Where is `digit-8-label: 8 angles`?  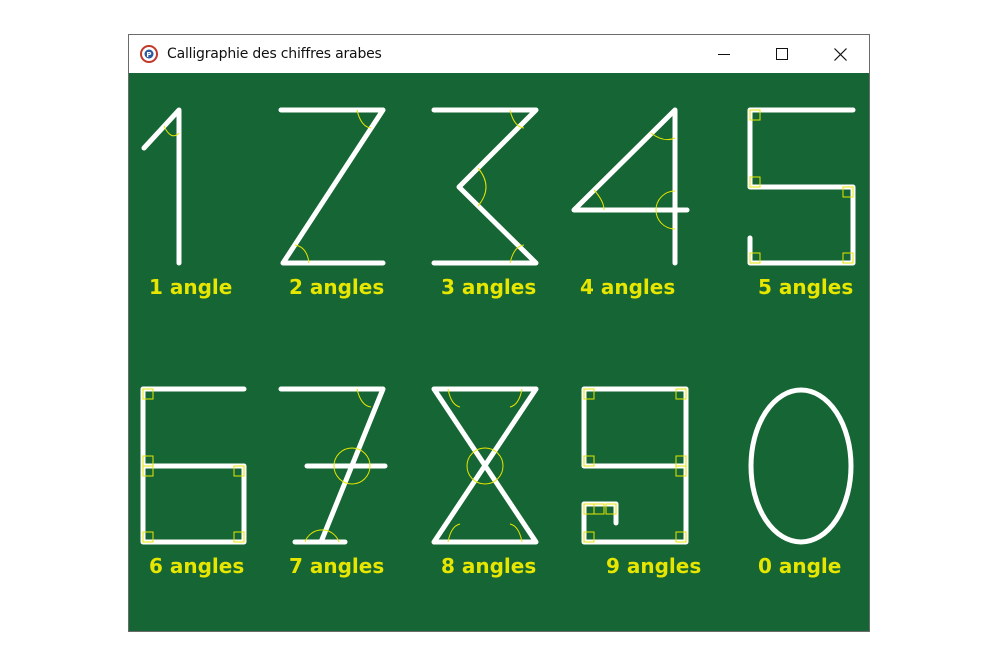
digit-8-label: 8 angles is located at coordinates (489, 566).